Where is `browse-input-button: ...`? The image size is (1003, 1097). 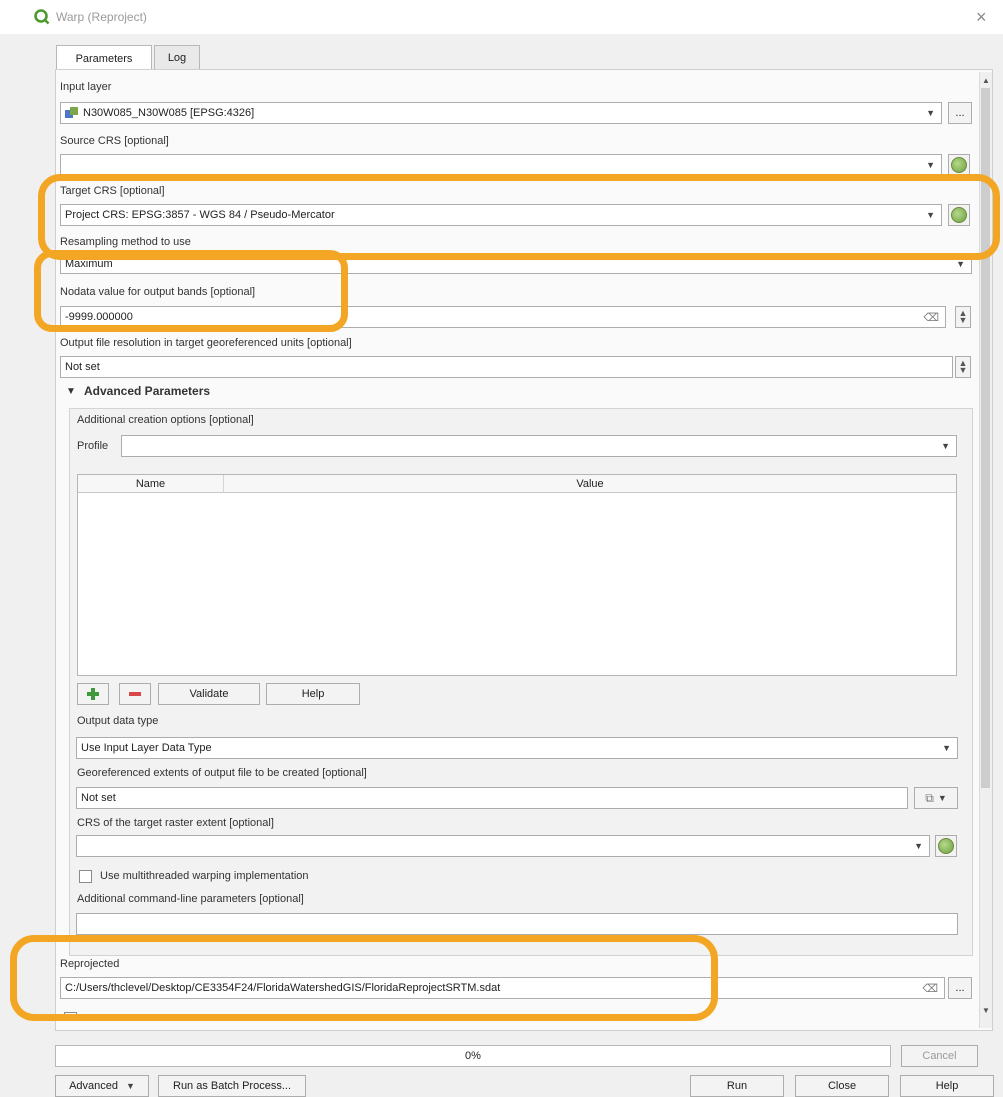 browse-input-button: ... is located at coordinates (960, 113).